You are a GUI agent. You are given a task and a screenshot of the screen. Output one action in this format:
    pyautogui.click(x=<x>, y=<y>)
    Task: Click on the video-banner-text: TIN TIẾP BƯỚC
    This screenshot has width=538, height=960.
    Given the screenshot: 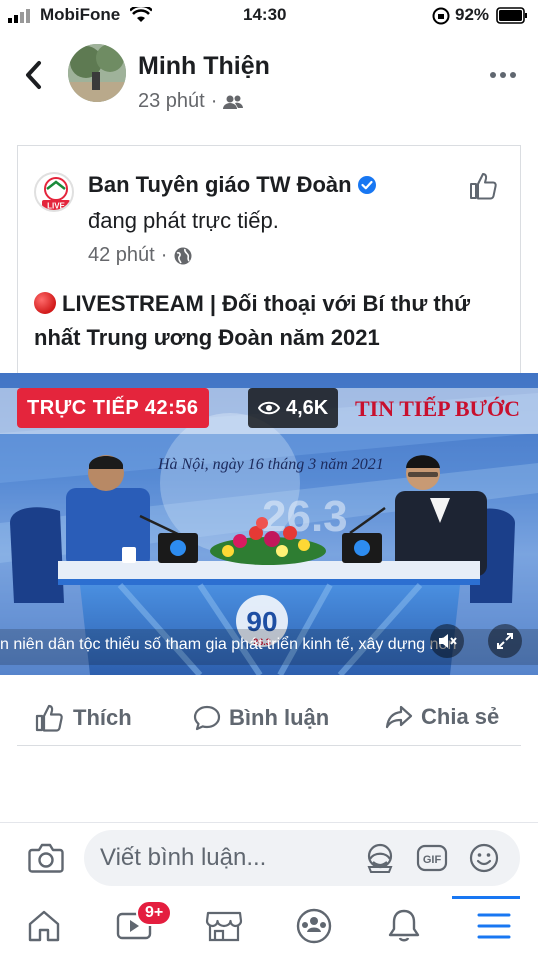 What is the action you would take?
    pyautogui.click(x=438, y=408)
    